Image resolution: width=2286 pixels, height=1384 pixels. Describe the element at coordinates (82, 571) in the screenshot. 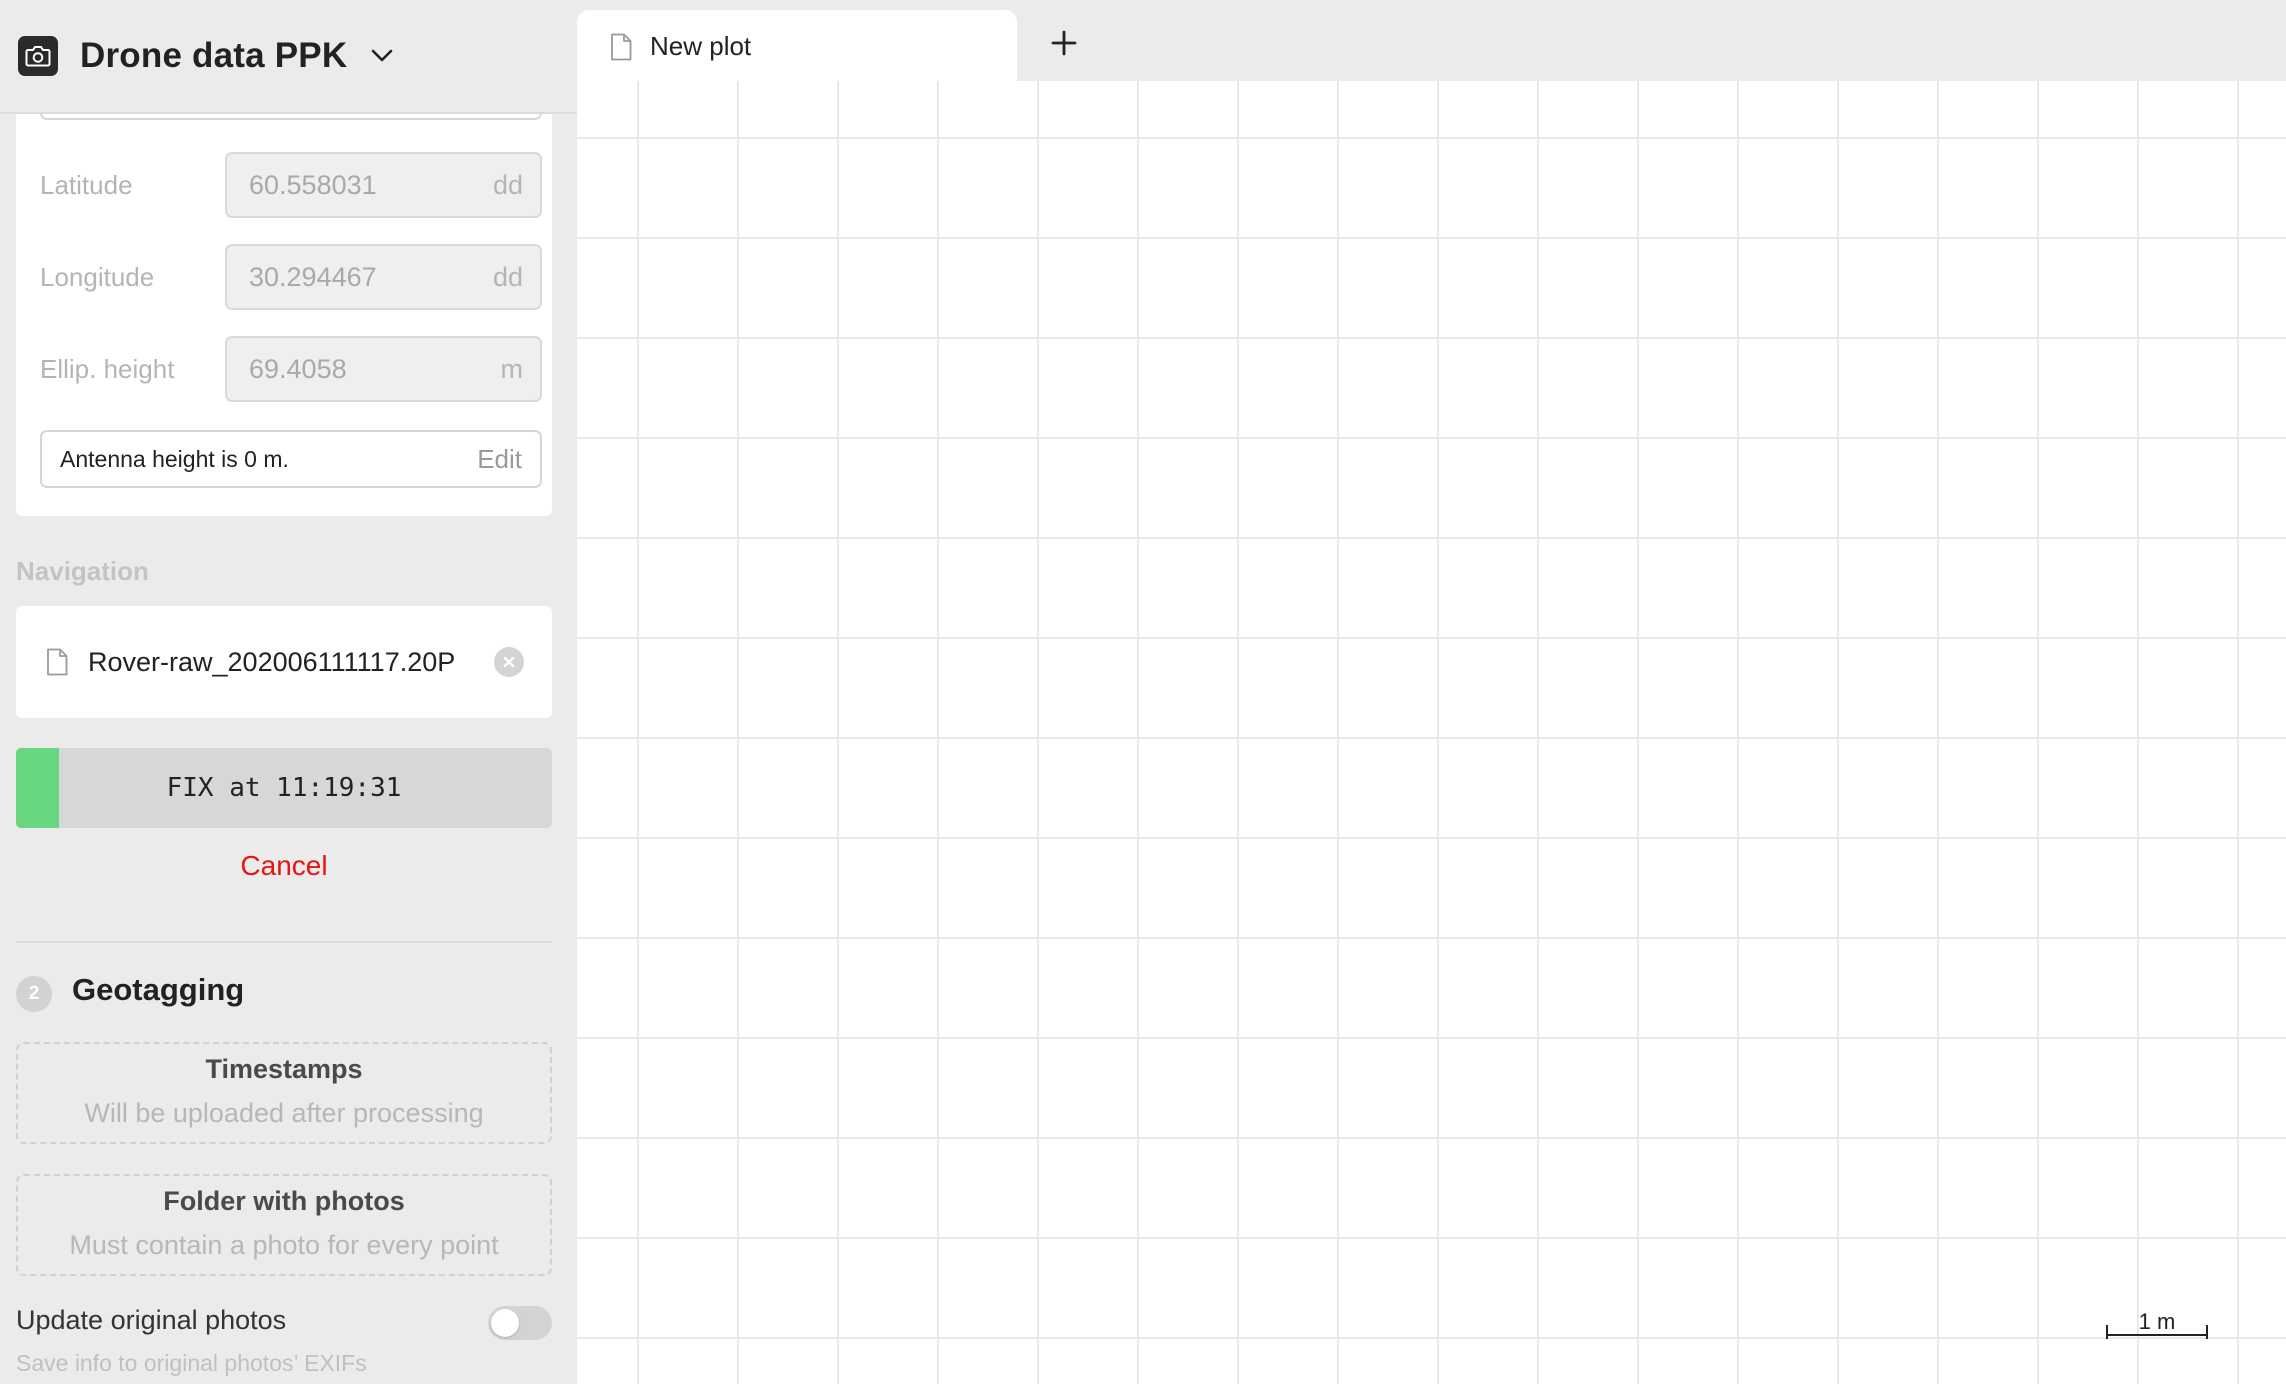

I see `navigation-section-label: Navigation` at that location.